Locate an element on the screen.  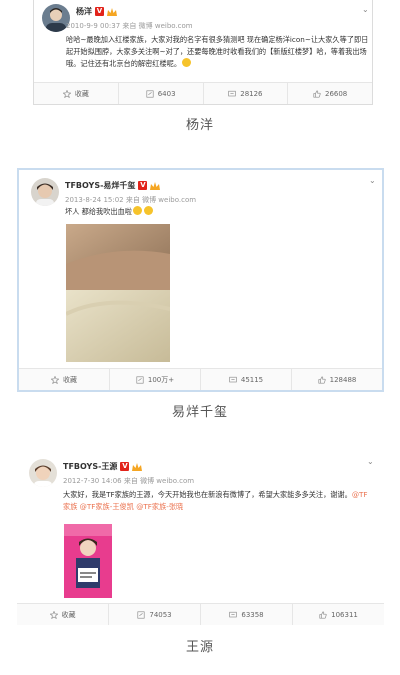
like-button: 26608 is located at coordinates (329, 93).